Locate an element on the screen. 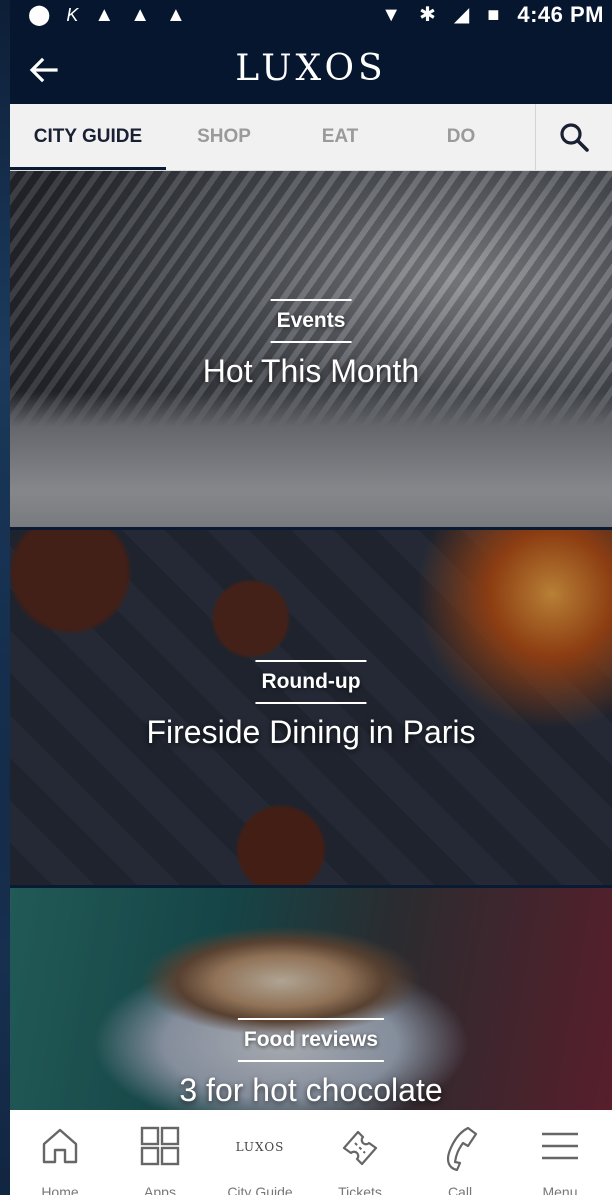 Image resolution: width=612 pixels, height=1195 pixels. shield-icon: ⬤ is located at coordinates (39, 15).